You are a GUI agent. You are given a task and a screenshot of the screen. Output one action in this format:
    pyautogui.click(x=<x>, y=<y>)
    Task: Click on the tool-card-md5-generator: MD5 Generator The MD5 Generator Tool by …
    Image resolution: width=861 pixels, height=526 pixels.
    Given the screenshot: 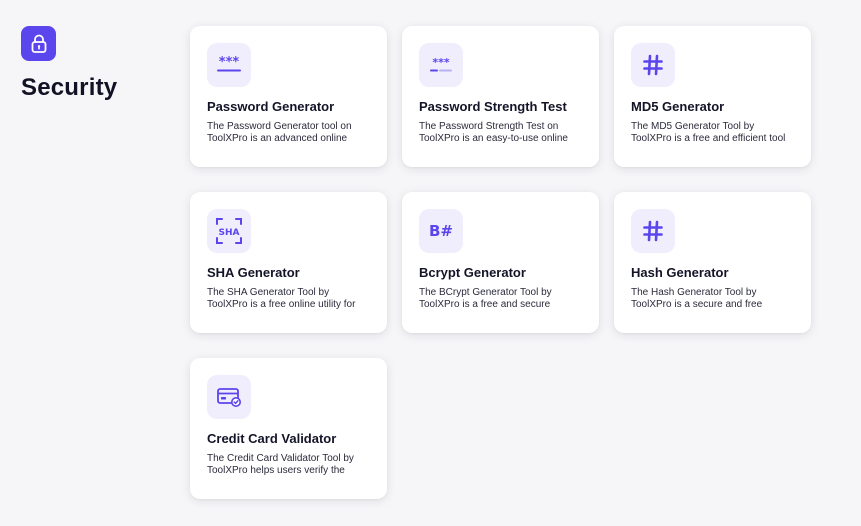 What is the action you would take?
    pyautogui.click(x=712, y=96)
    